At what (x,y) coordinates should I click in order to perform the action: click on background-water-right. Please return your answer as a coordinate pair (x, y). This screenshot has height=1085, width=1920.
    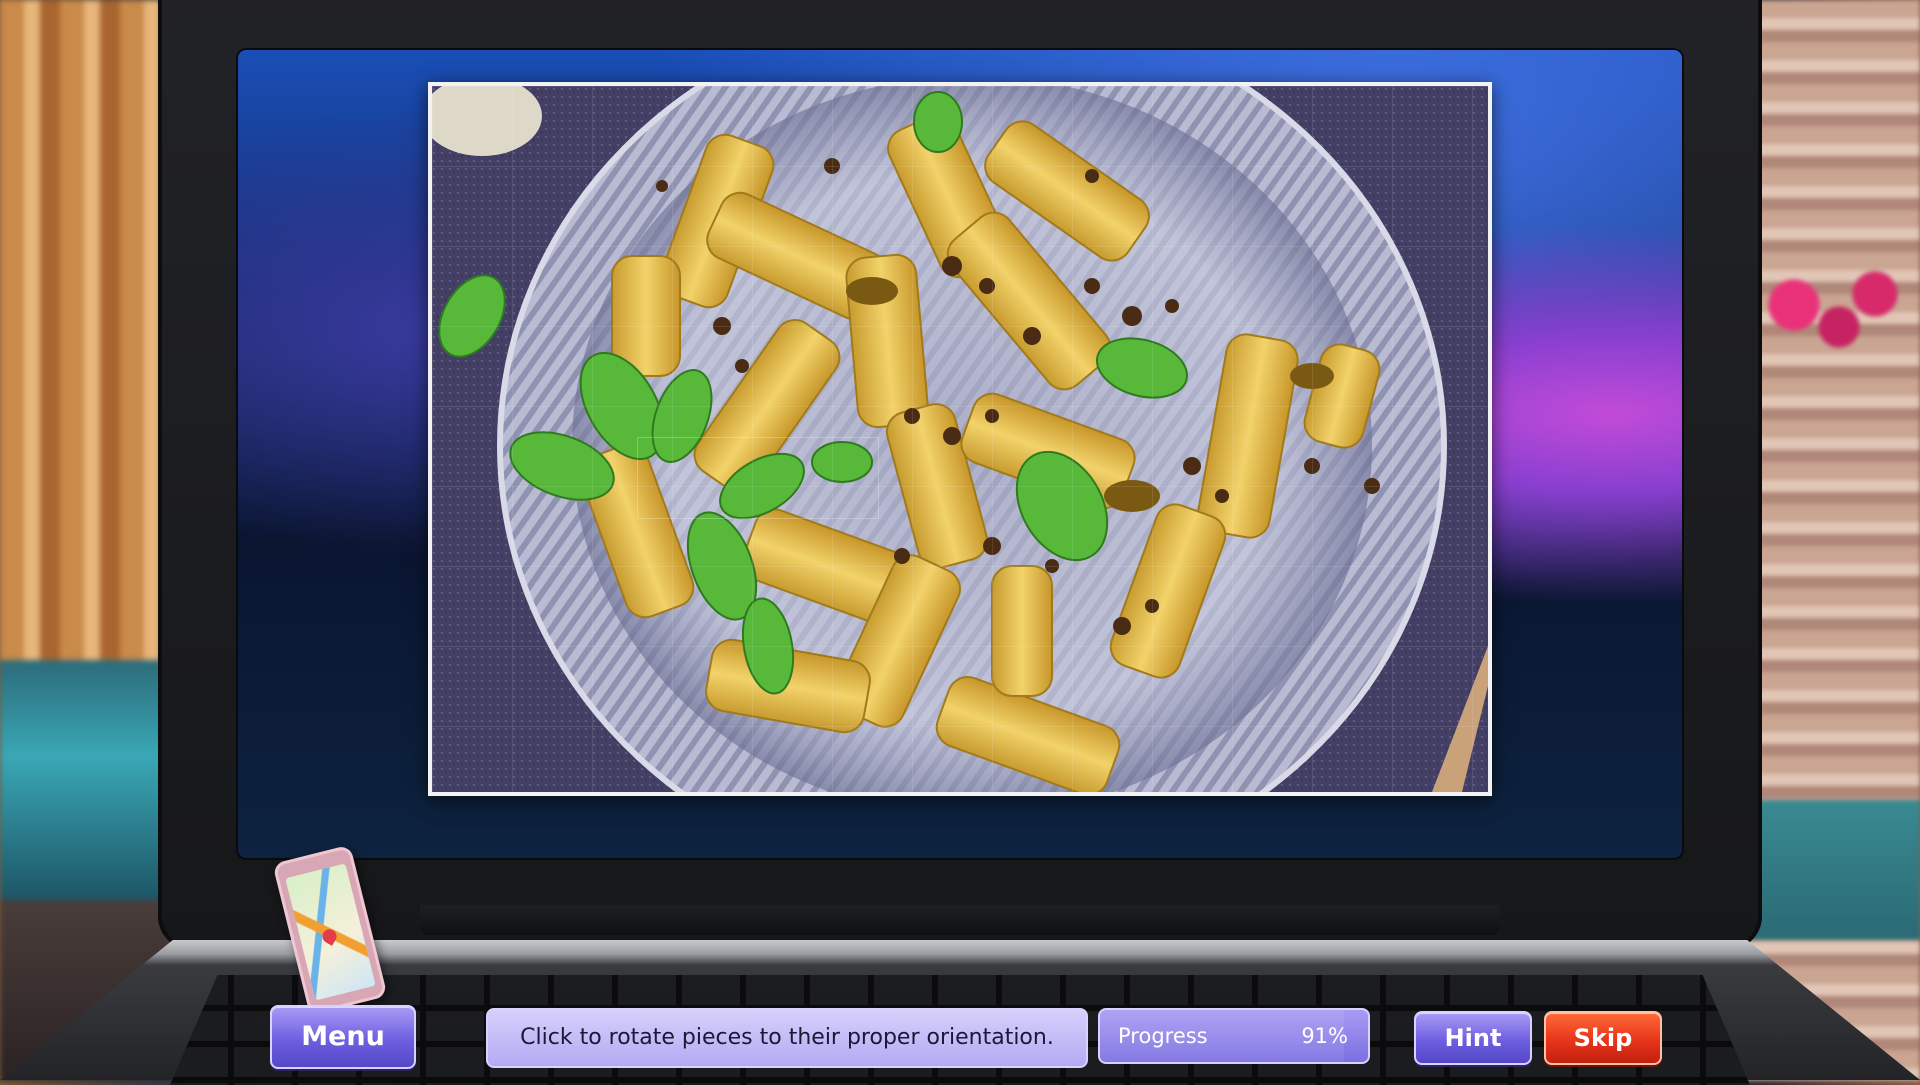
    Looking at the image, I should click on (1830, 870).